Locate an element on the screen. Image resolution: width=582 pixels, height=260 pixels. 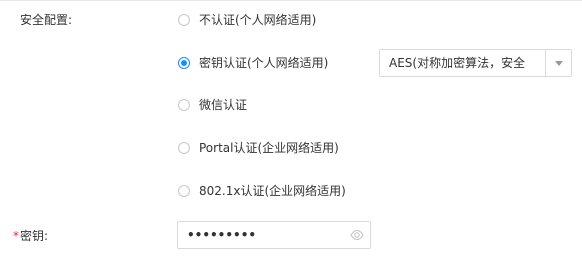
radio-label: Portal认证(企业网络适用) is located at coordinates (269, 148).